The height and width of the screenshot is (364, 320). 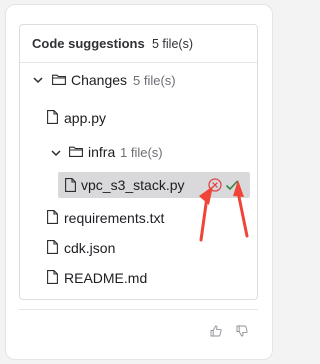 I want to click on card-title: Code suggestions, so click(x=88, y=43).